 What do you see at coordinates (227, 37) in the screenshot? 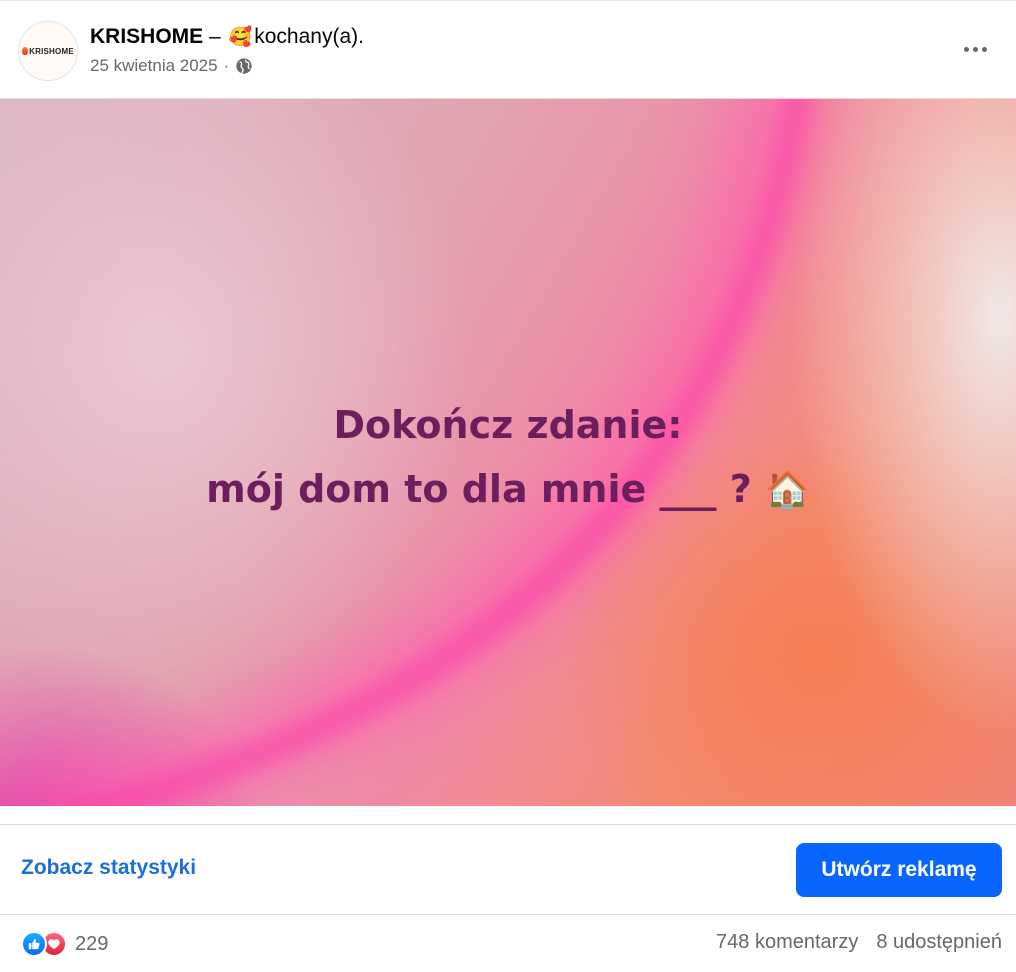
I see `author-line: KRISHOME – 🥰kochany(a).` at bounding box center [227, 37].